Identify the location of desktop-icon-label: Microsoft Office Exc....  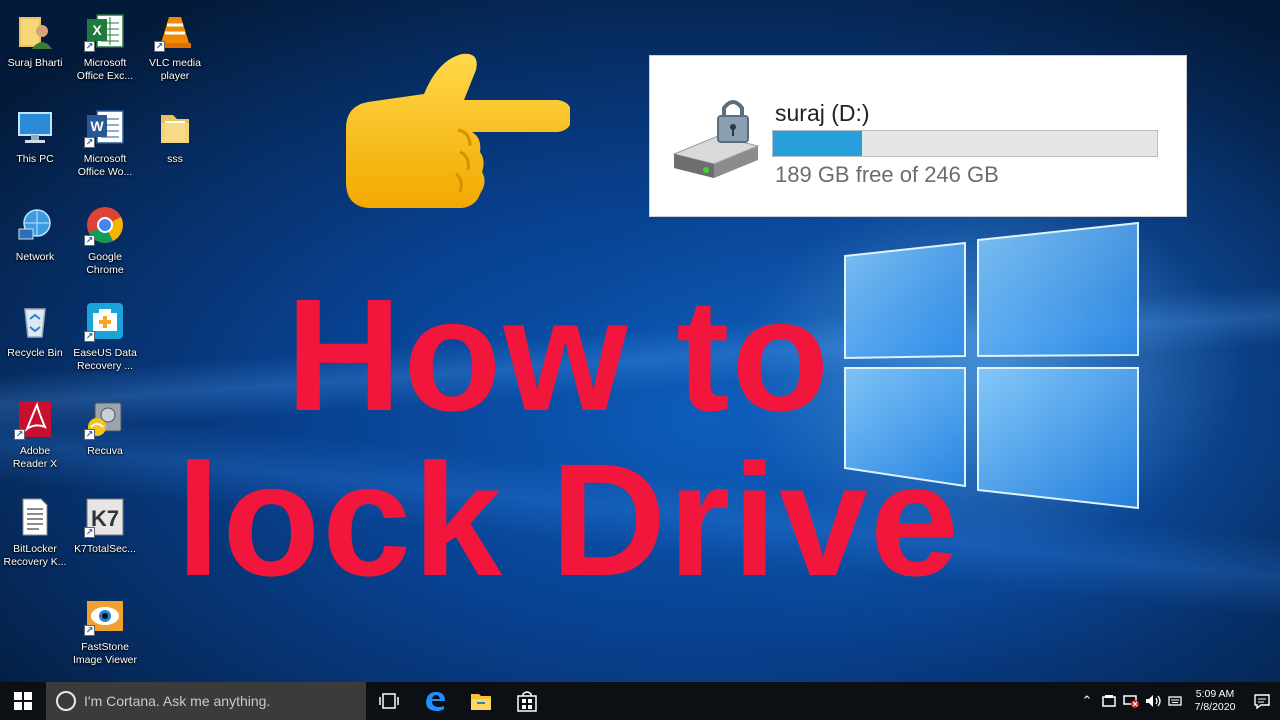
(105, 69).